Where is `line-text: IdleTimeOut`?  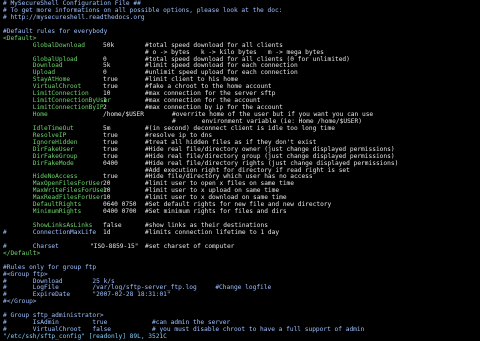
line-text: IdleTimeOut is located at coordinates (38, 128).